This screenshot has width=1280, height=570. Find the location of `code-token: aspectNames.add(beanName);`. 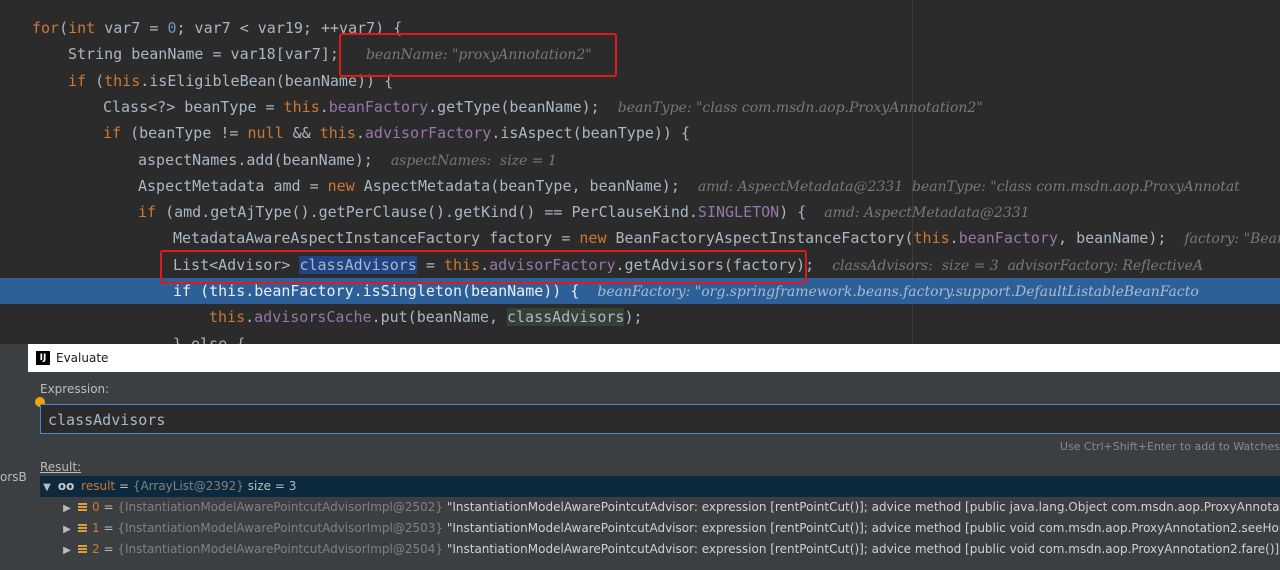

code-token: aspectNames.add(beanName); is located at coordinates (255, 159).